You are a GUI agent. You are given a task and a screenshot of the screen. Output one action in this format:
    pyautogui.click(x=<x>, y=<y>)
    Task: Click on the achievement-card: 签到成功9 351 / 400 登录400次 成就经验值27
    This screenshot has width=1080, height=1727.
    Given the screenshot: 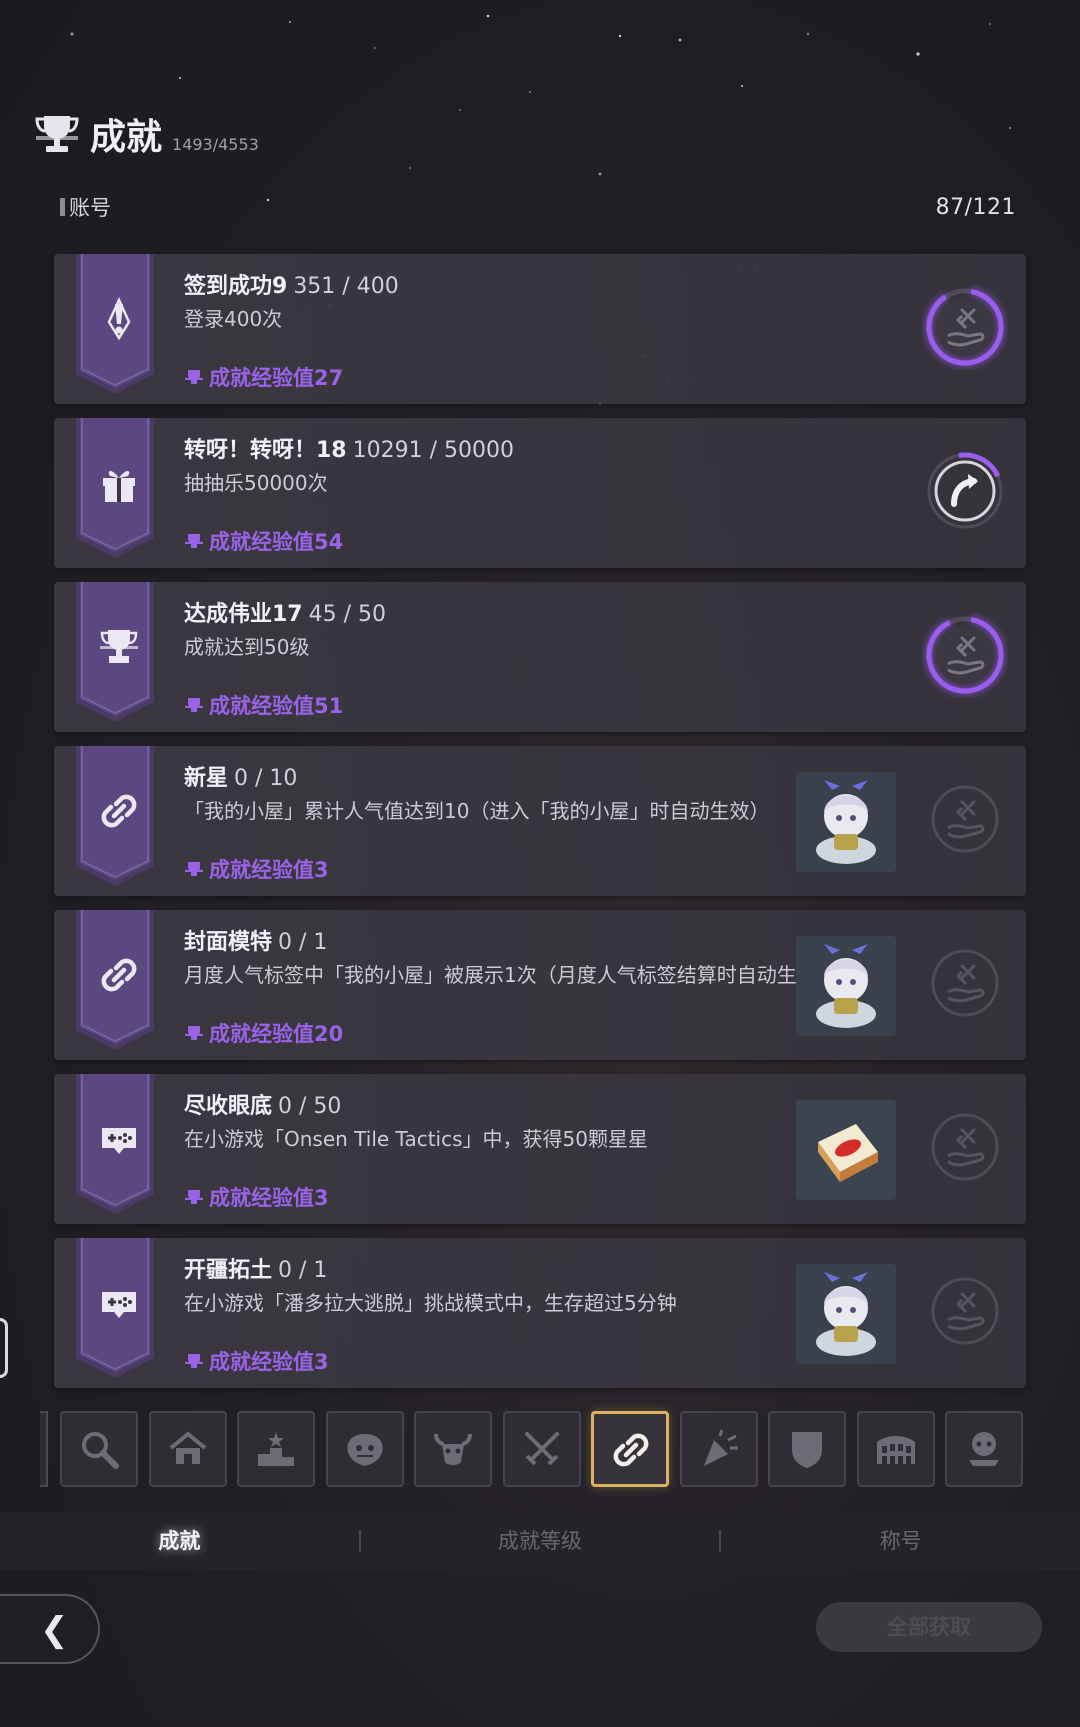 What is the action you would take?
    pyautogui.click(x=540, y=329)
    